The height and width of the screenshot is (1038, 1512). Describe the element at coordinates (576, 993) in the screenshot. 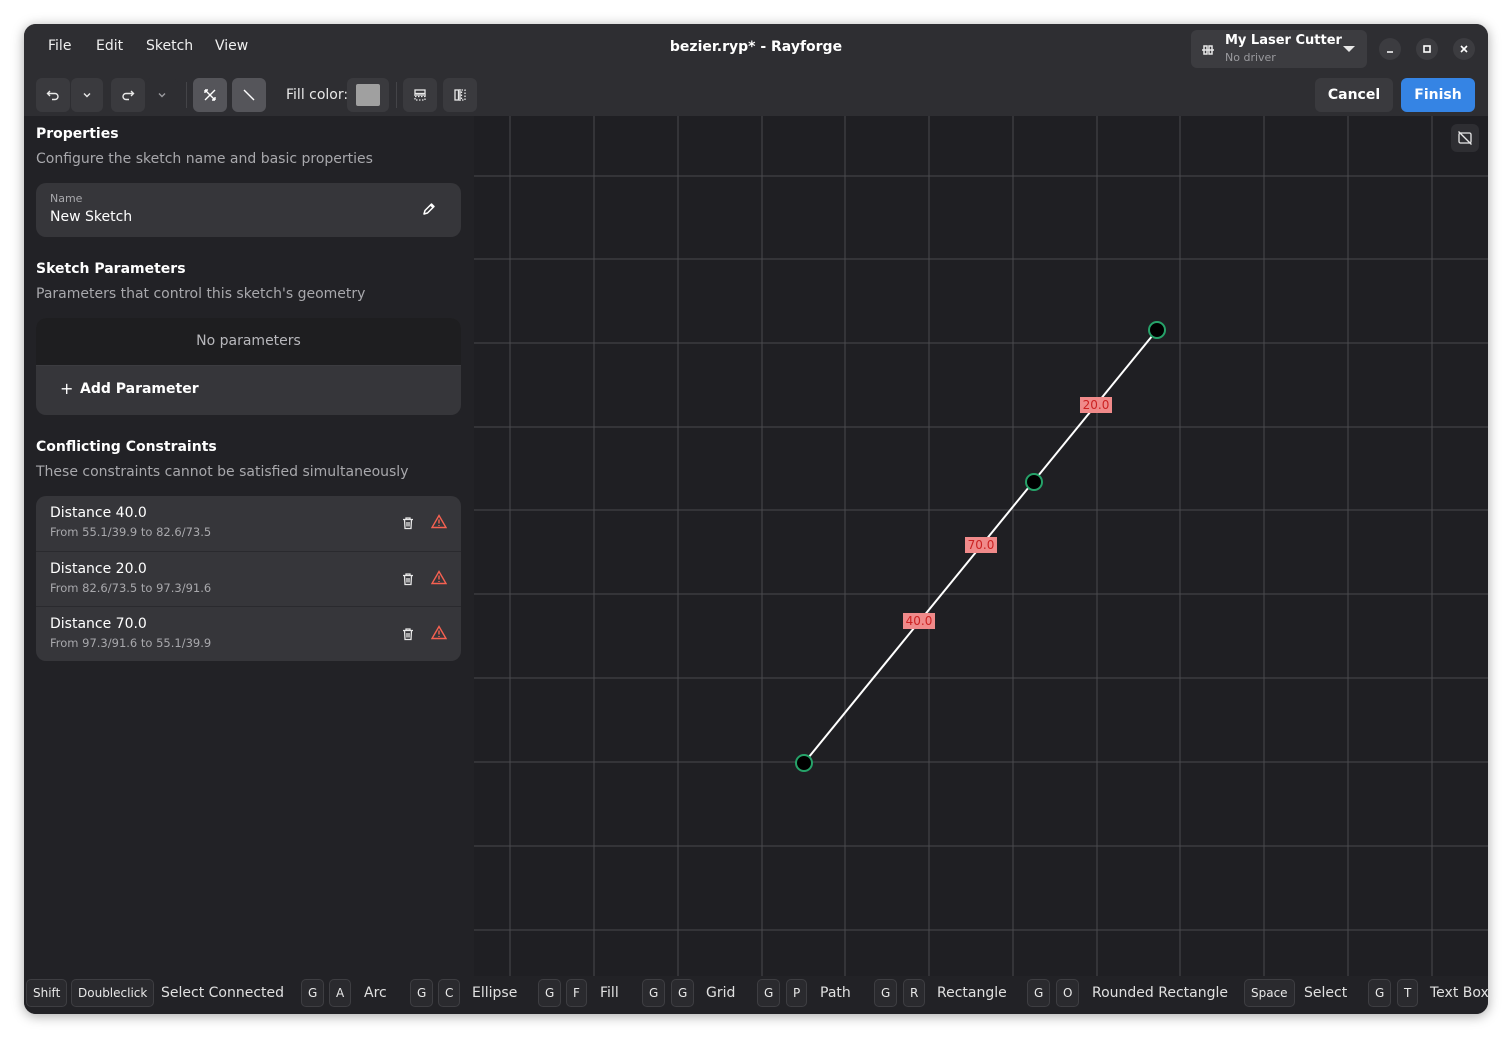

I see `key-badge: F` at that location.